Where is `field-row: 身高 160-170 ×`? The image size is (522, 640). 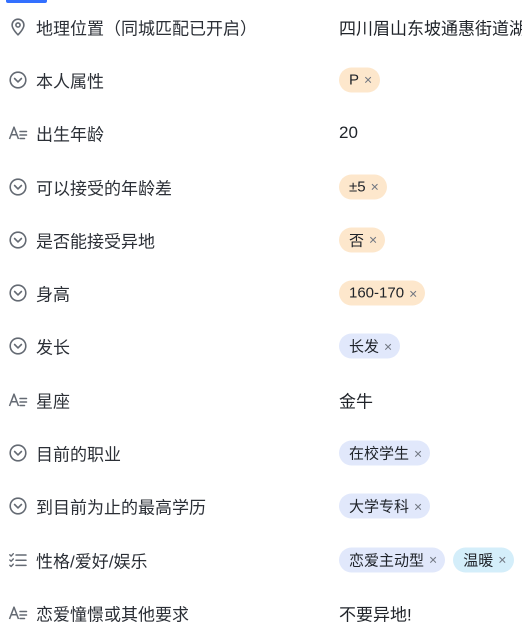
field-row: 身高 160-170 × is located at coordinates (261, 292).